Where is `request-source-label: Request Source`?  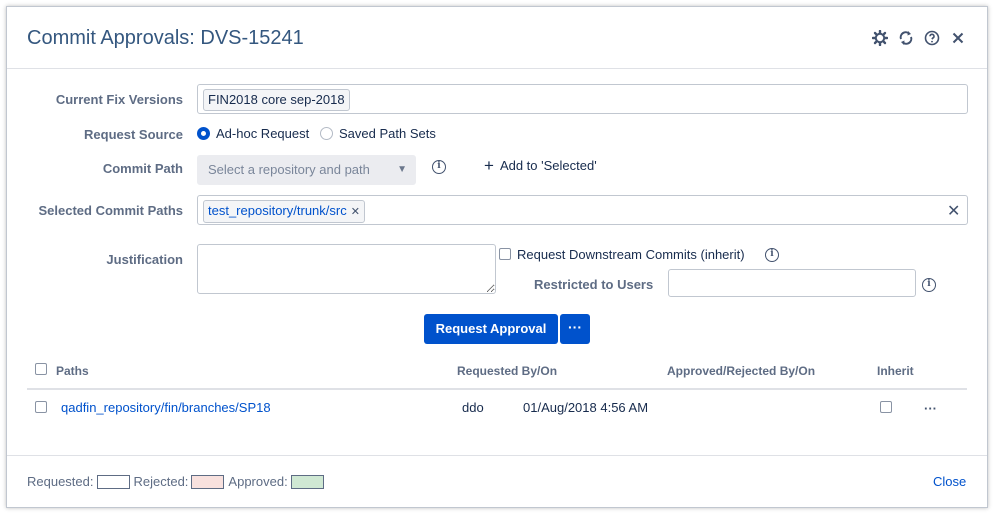
request-source-label: Request Source is located at coordinates (133, 134).